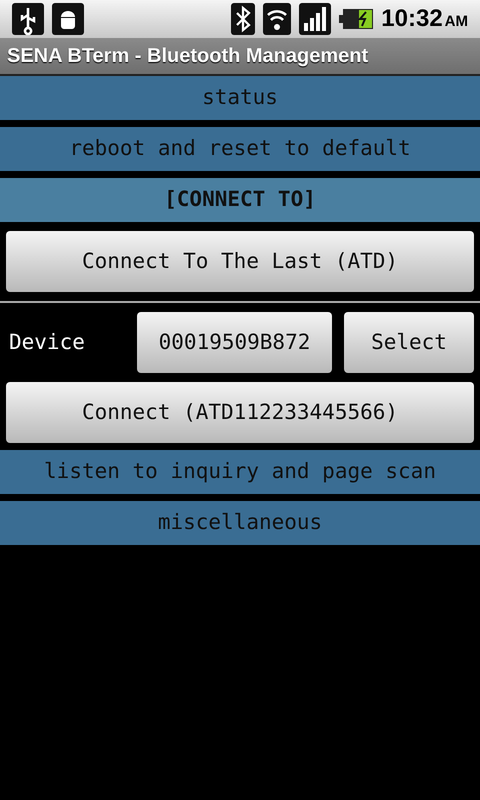  Describe the element at coordinates (240, 412) in the screenshot. I see `action-button: Connect (ATD112233445566)` at that location.